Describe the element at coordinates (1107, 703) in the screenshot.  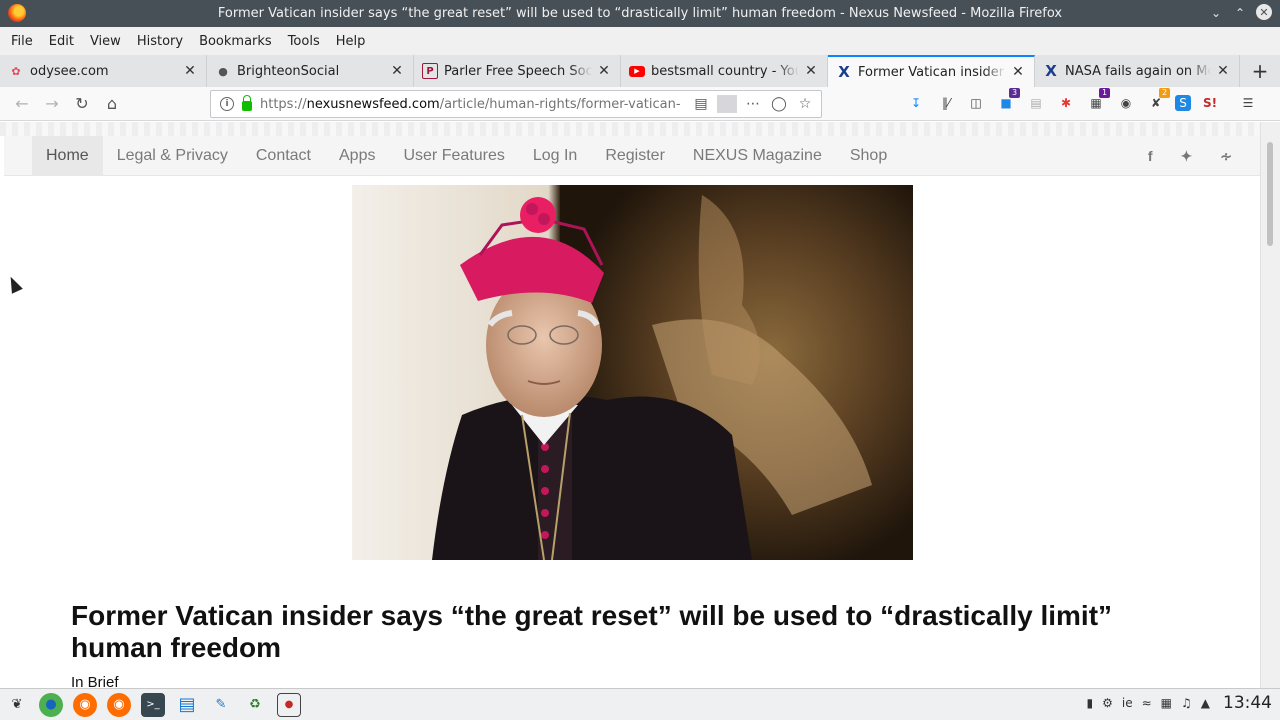
I see `update-icon: ⚙` at that location.